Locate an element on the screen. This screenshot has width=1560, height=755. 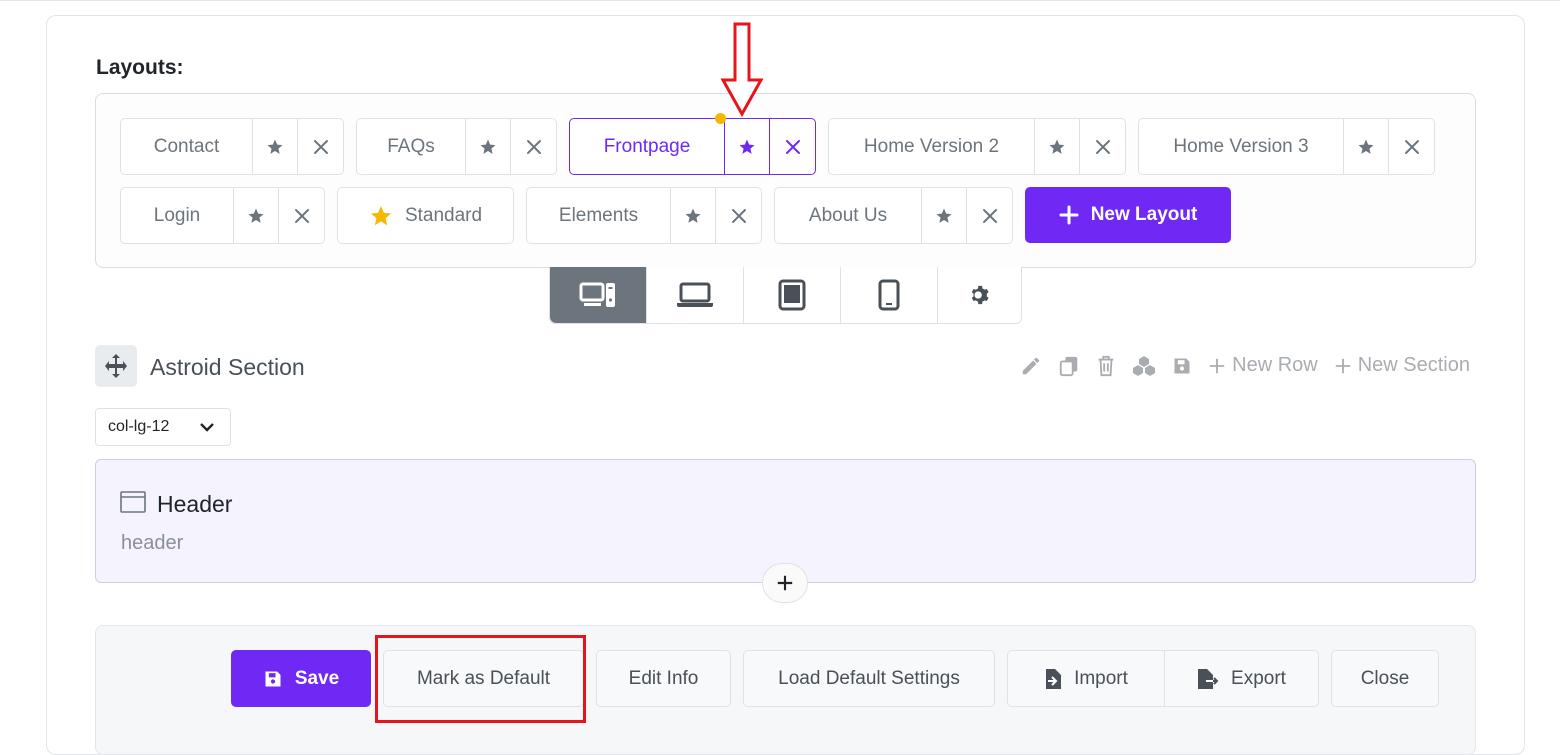
import-button: Import is located at coordinates (1086, 678).